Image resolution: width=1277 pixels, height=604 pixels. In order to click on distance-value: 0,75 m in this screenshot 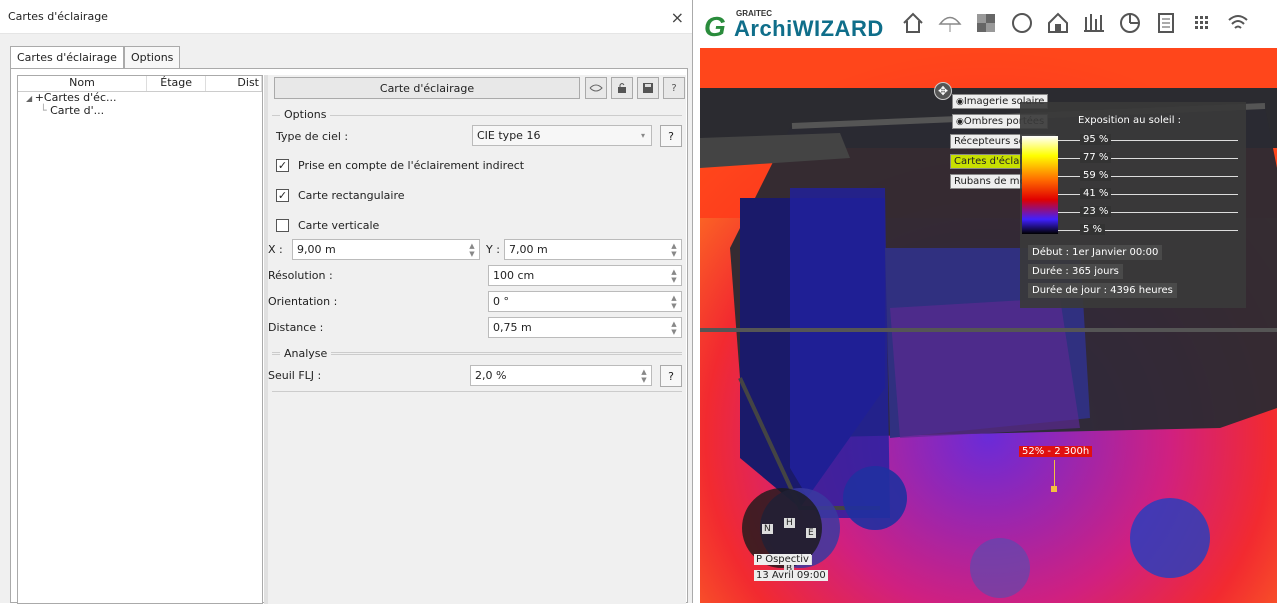, I will do `click(512, 327)`.